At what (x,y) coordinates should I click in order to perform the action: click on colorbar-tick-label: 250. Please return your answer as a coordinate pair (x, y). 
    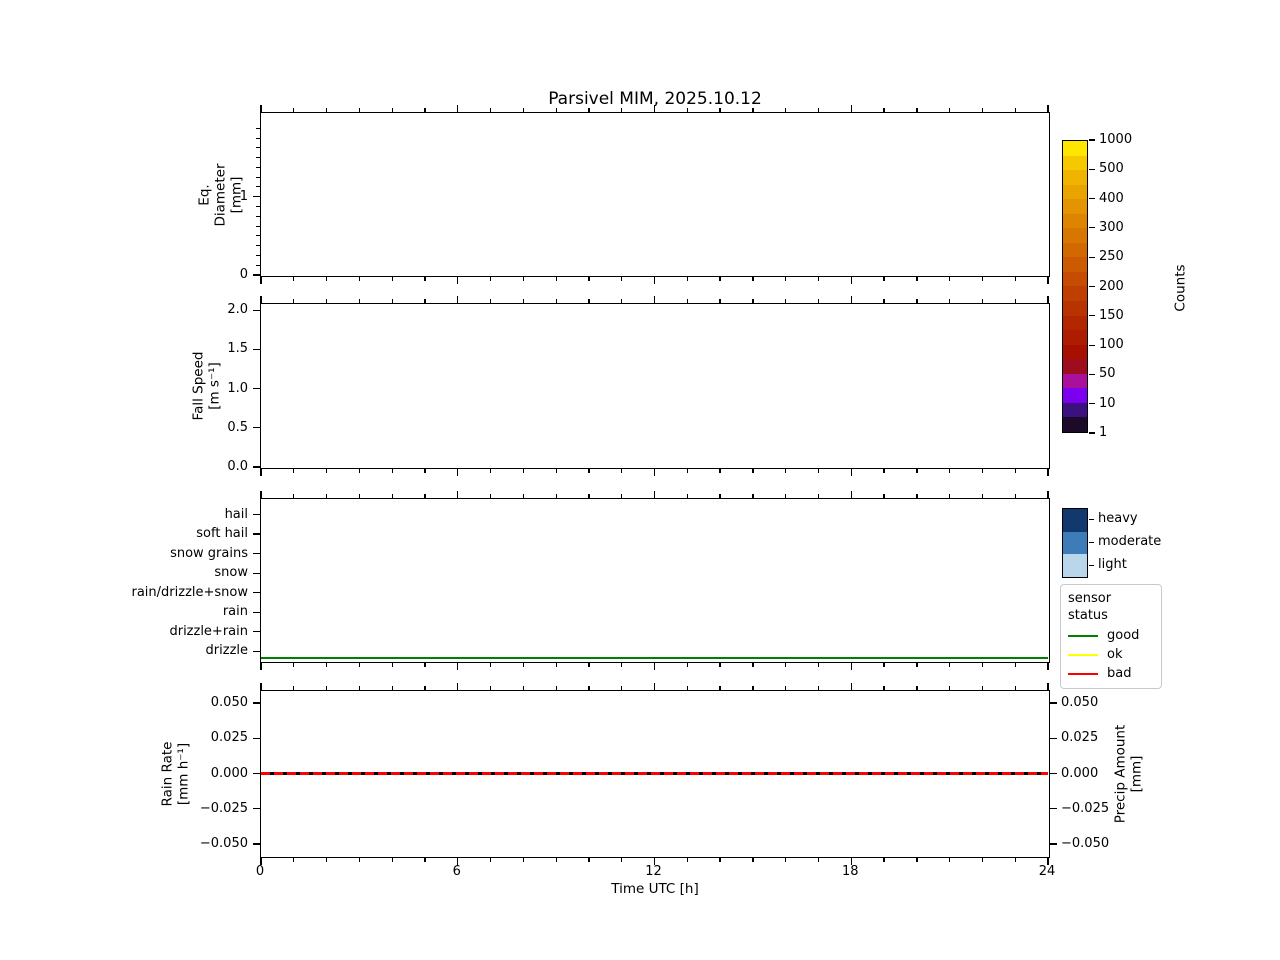
    Looking at the image, I should click on (1111, 257).